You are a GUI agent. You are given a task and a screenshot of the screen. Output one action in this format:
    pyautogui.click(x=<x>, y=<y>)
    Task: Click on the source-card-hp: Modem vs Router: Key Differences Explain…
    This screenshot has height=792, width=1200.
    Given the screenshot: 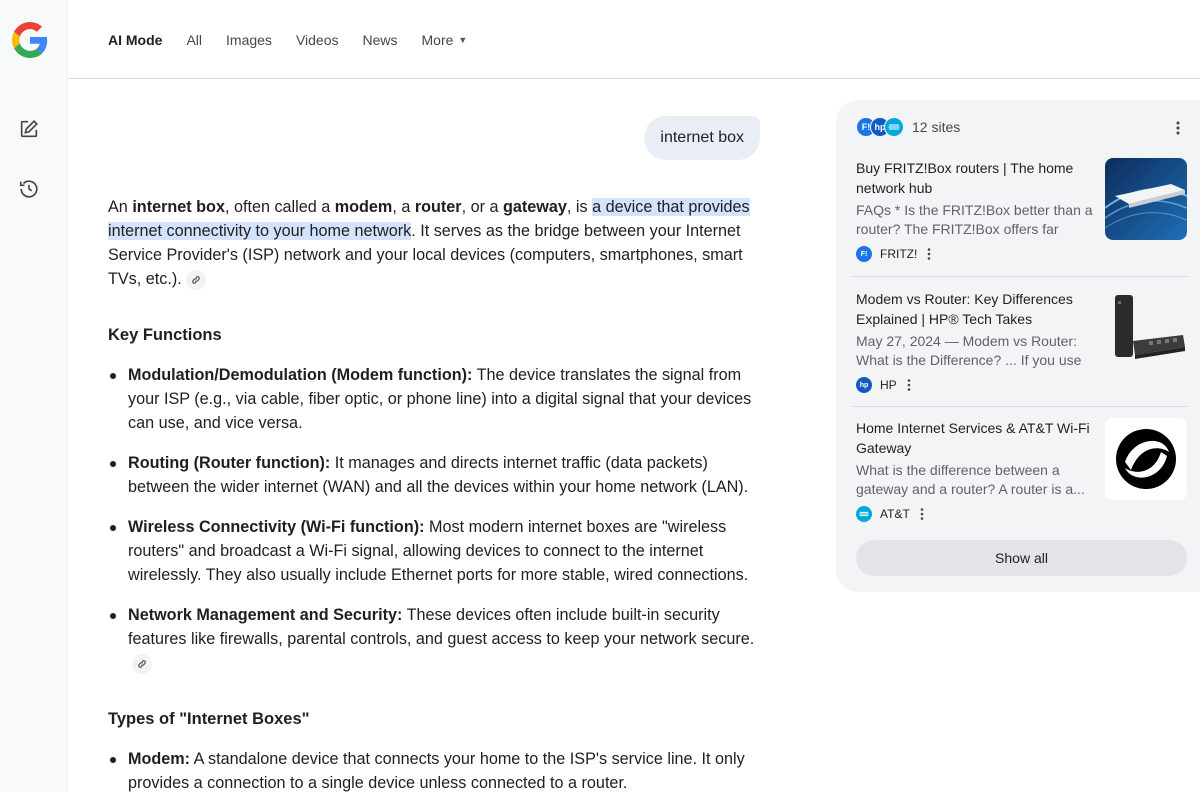 What is the action you would take?
    pyautogui.click(x=1020, y=344)
    